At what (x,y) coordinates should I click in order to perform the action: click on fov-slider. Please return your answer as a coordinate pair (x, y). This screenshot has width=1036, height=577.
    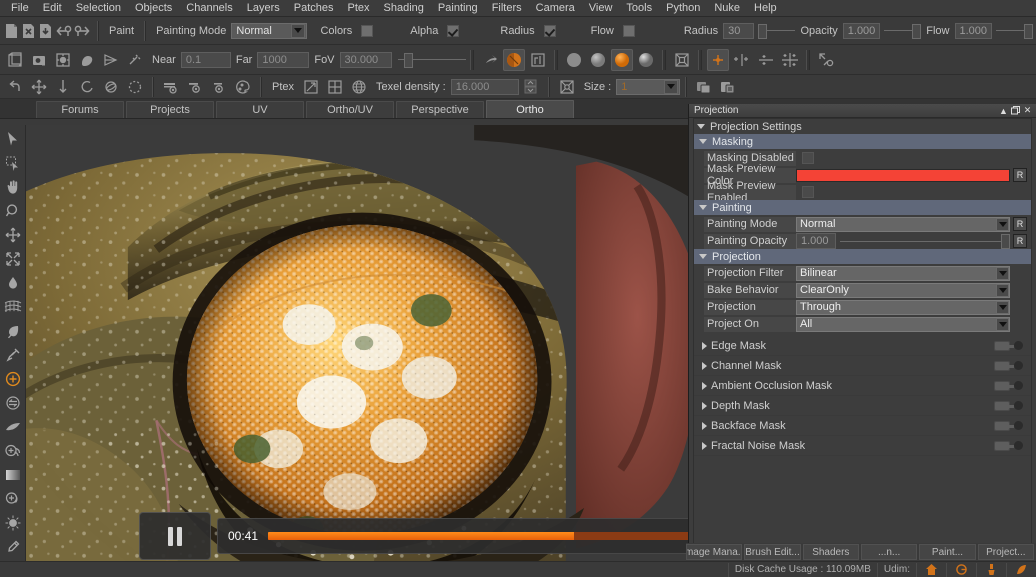
    Looking at the image, I should click on (431, 60).